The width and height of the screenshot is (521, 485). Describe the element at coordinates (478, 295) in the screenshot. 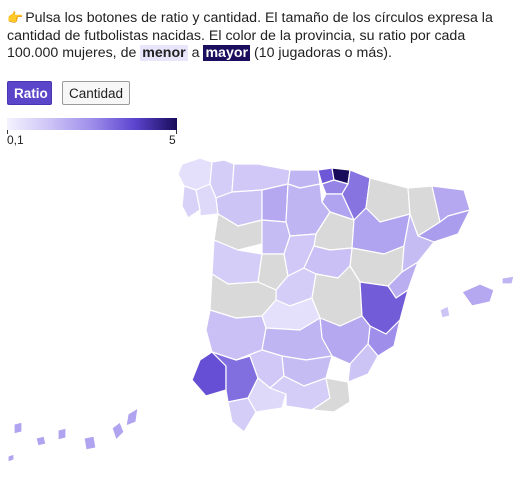

I see `province-mallorca` at that location.